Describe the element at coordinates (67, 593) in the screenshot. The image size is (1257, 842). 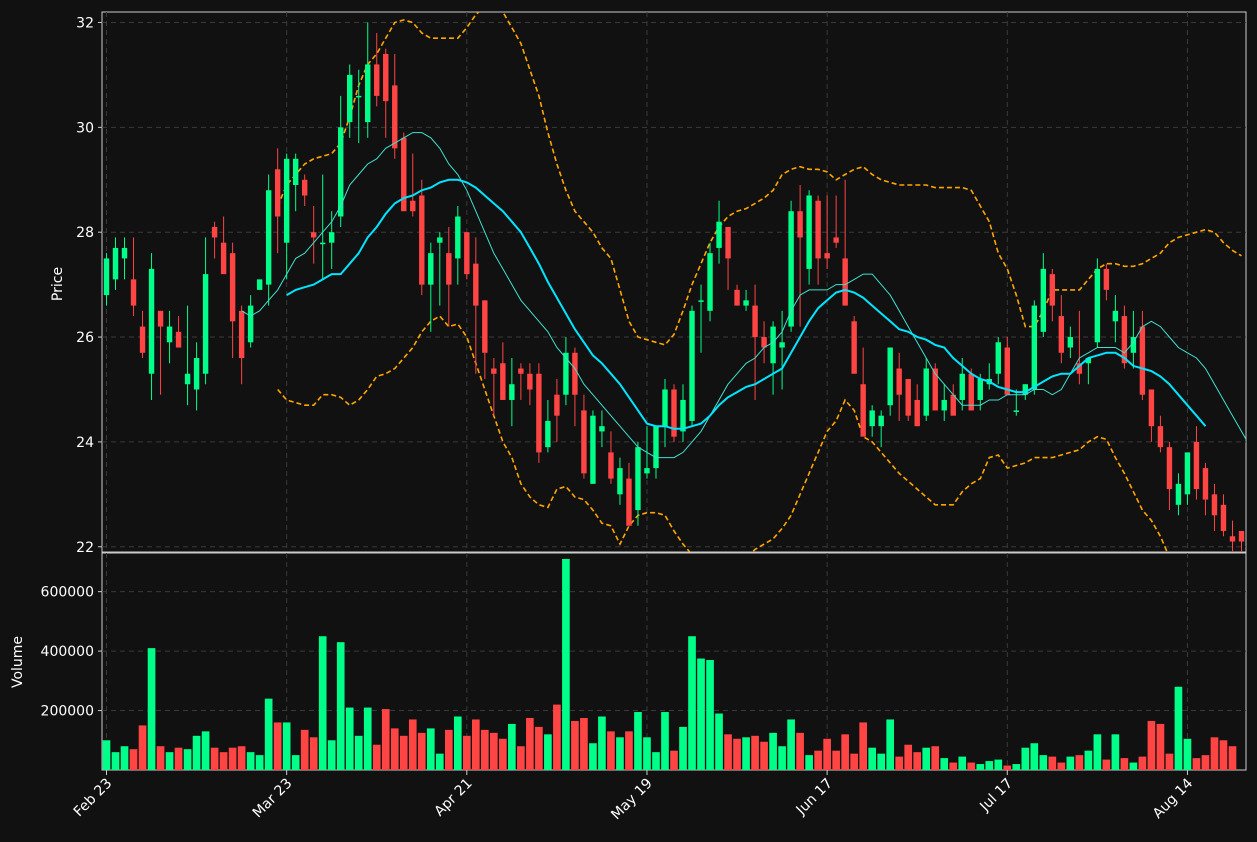
I see `volume-tick-label: 600000` at that location.